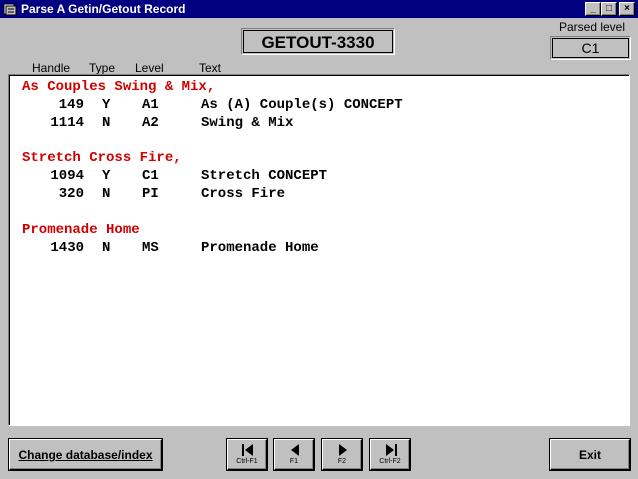  What do you see at coordinates (342, 461) in the screenshot?
I see `next-record-key: F2` at bounding box center [342, 461].